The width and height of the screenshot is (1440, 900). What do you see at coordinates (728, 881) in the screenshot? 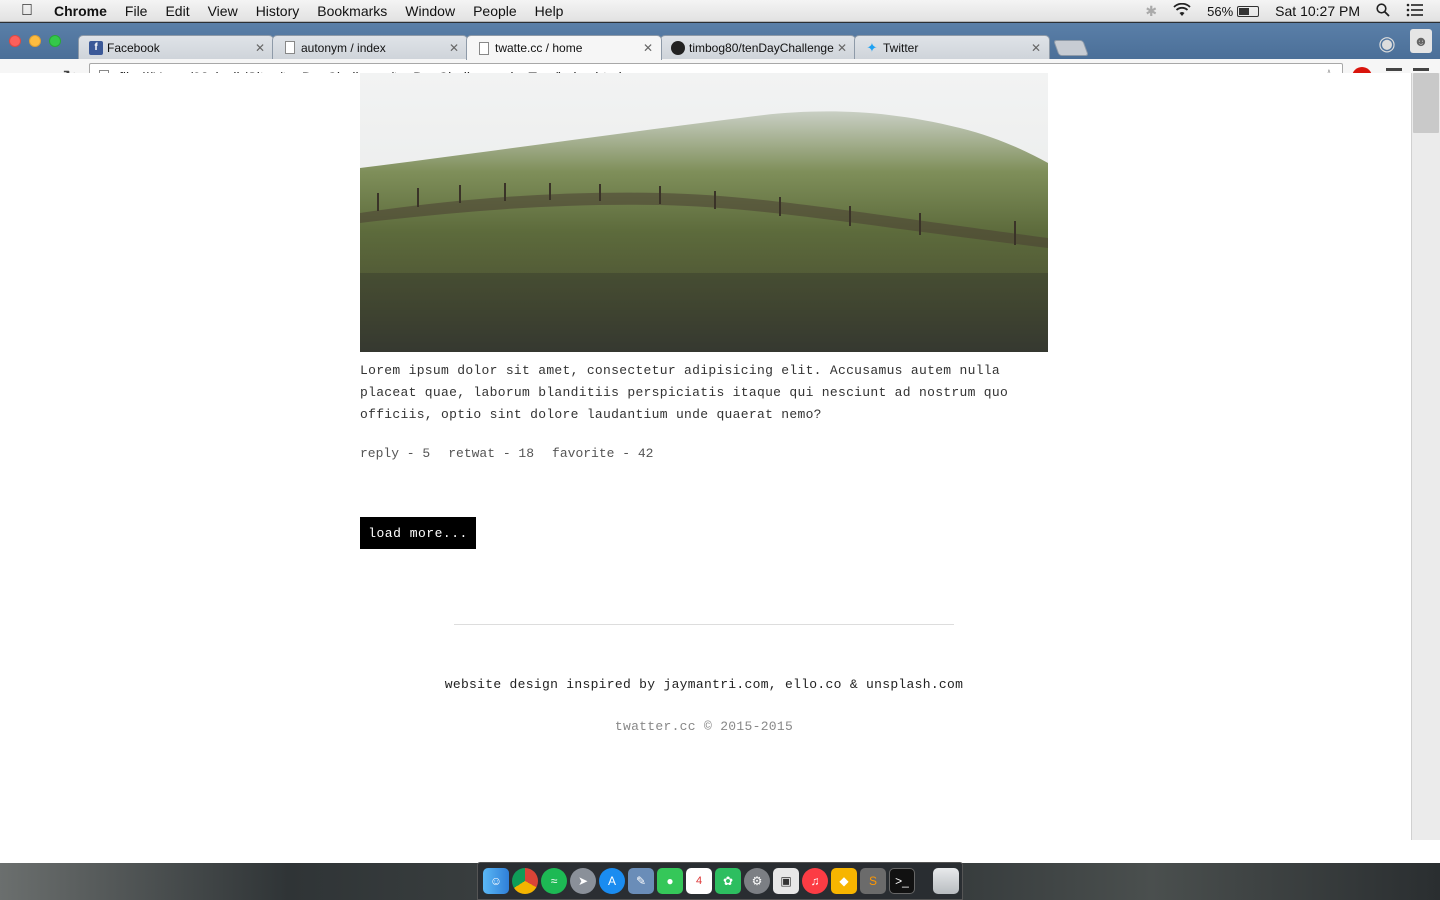
I see `evernote-icon: ✿` at bounding box center [728, 881].